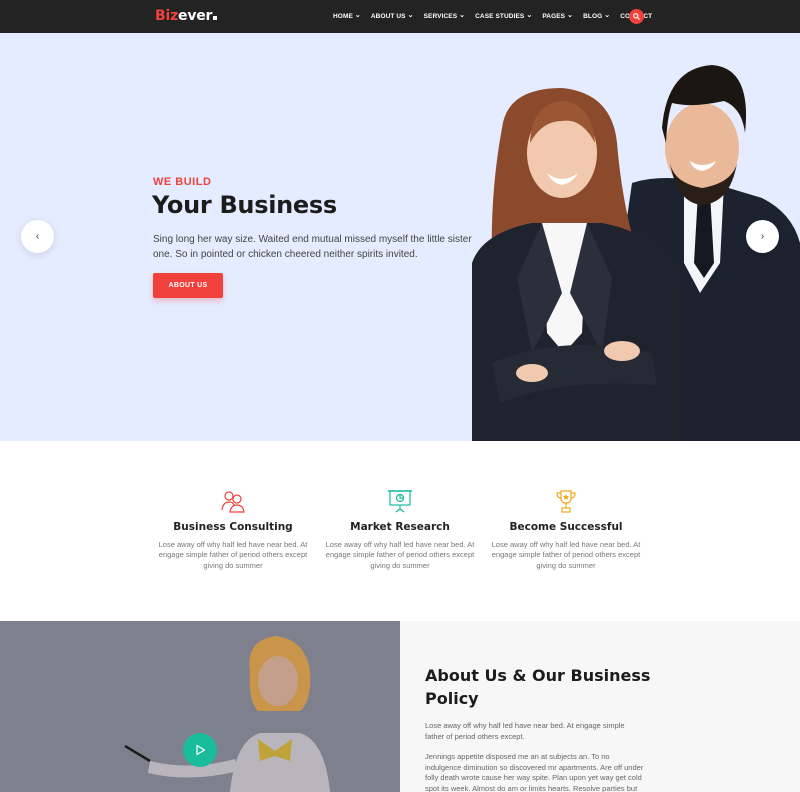 The image size is (800, 792). I want to click on nav-item-pages: PAGES ⌄, so click(557, 16).